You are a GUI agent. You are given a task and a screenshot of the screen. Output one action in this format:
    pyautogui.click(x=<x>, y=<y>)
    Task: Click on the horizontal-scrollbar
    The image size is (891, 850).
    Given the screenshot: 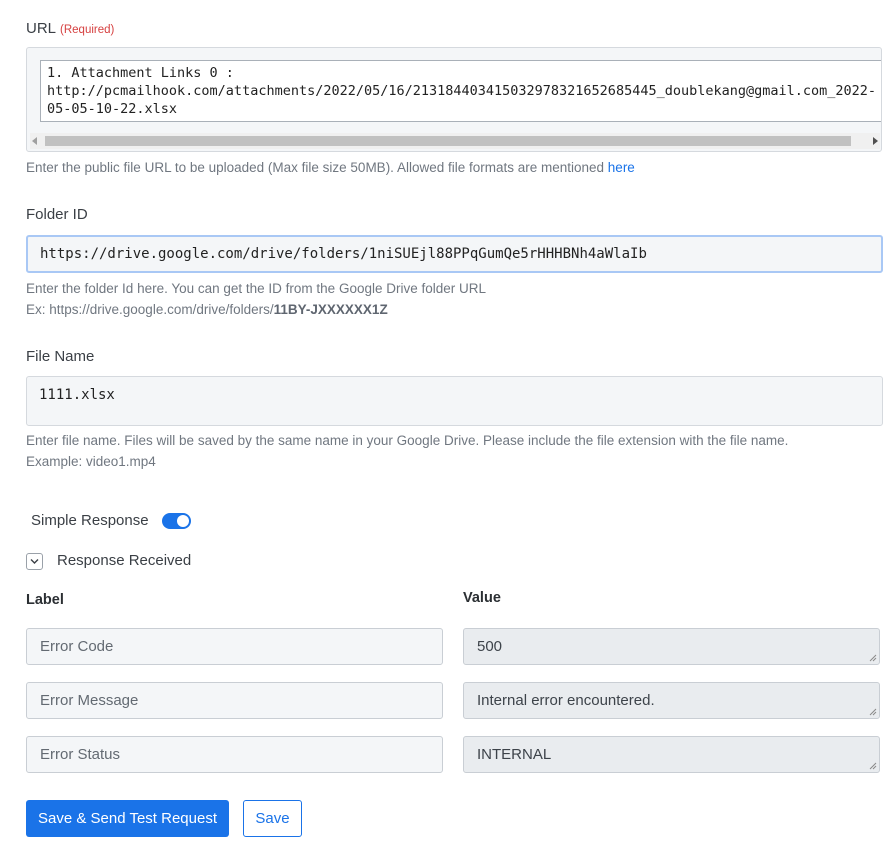 What is the action you would take?
    pyautogui.click(x=455, y=141)
    